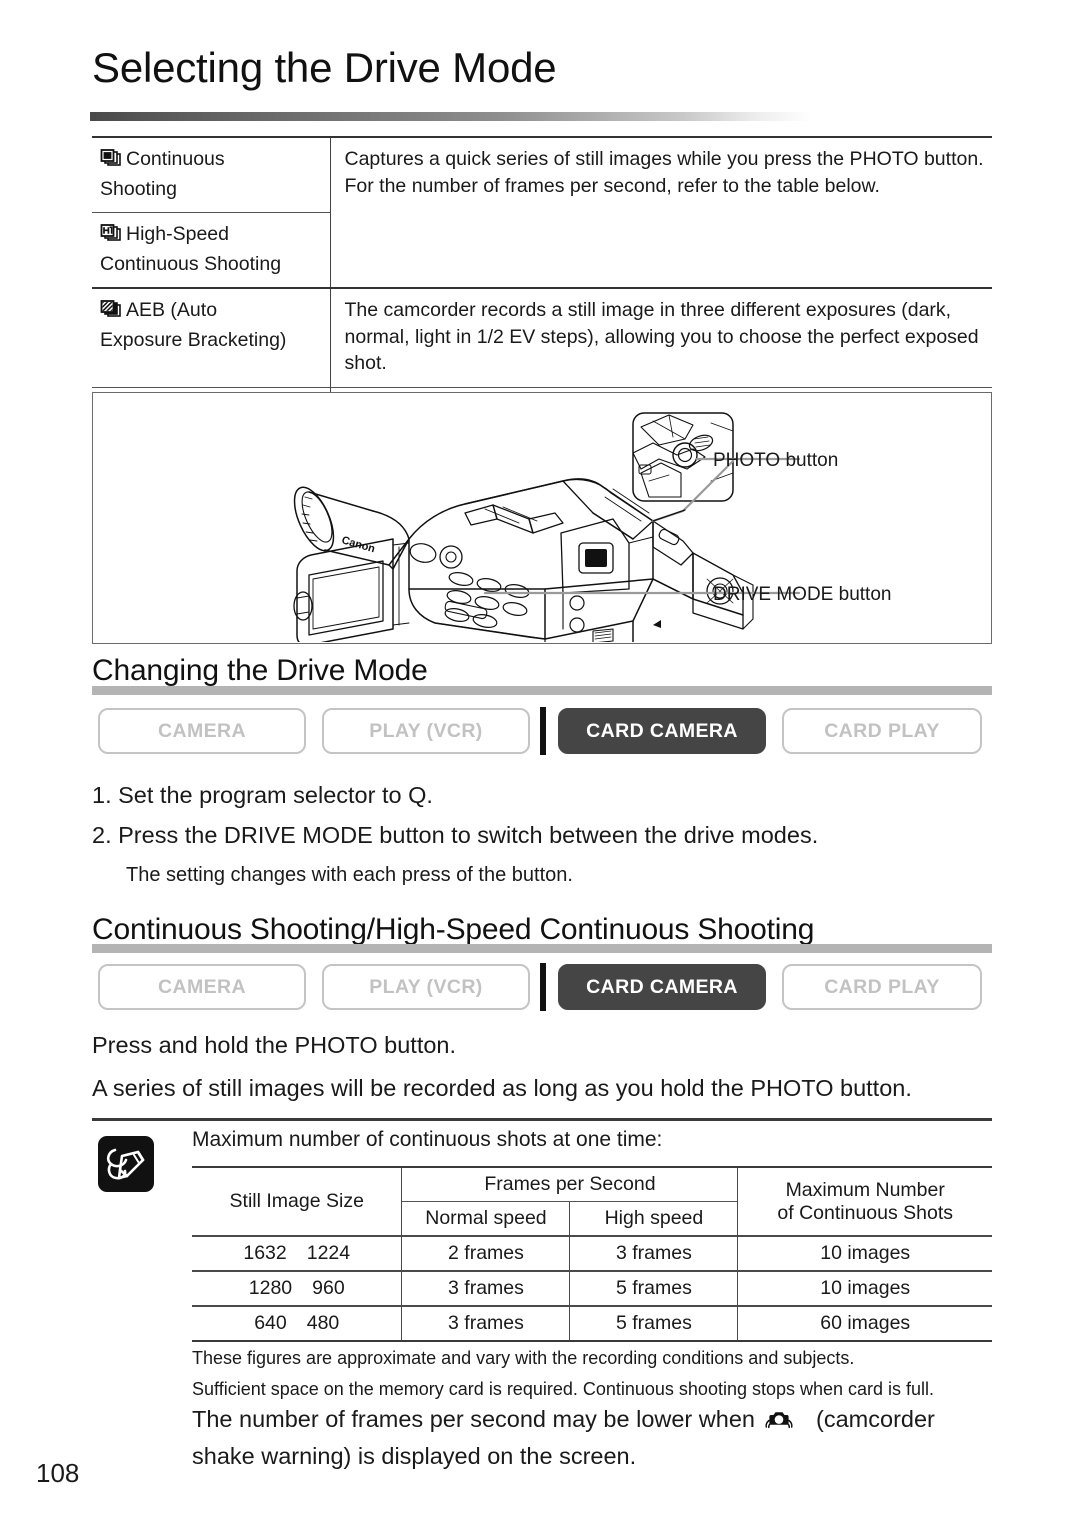 The image size is (1080, 1529). Describe the element at coordinates (542, 519) in the screenshot. I see `camcorder-illustration-box: Canon PHOTO button DRIVE MODE button` at that location.